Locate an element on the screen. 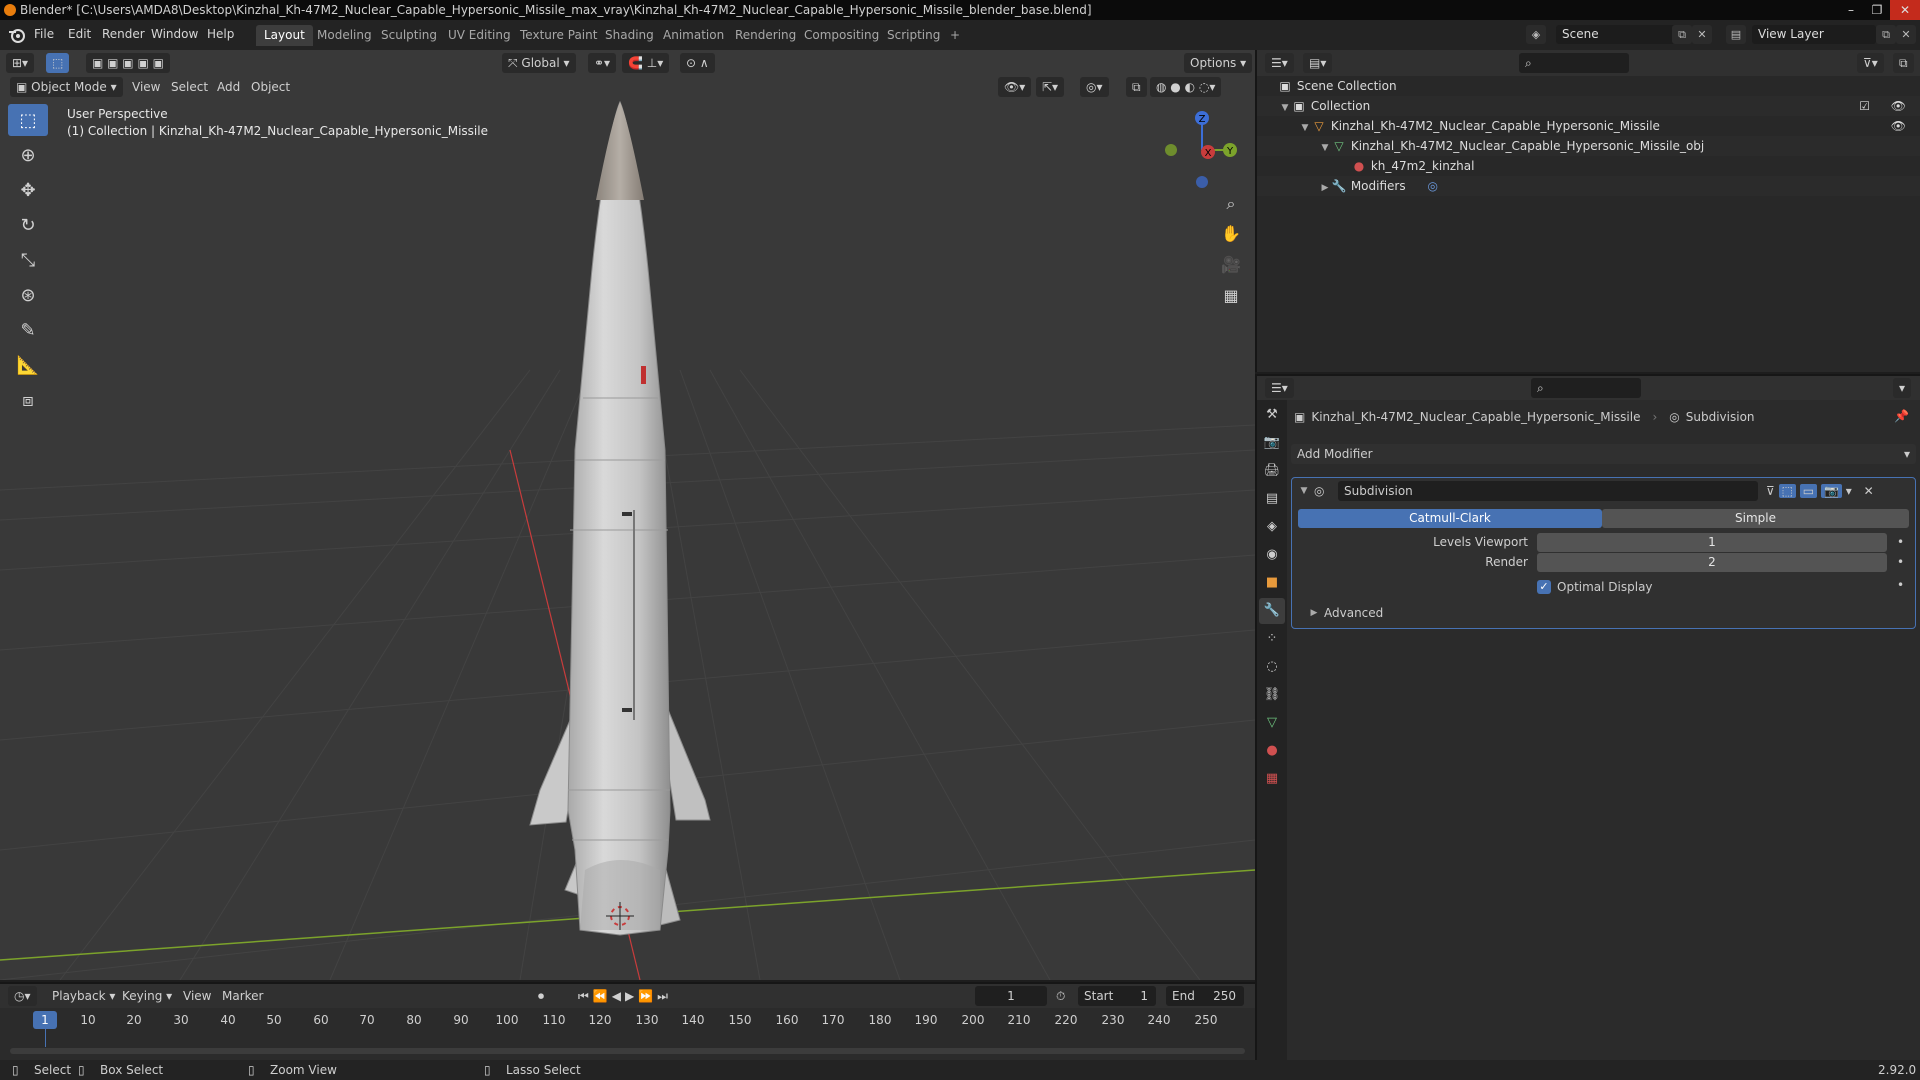  outliner-editor-type-icon: ☰▾ is located at coordinates (1279, 63).